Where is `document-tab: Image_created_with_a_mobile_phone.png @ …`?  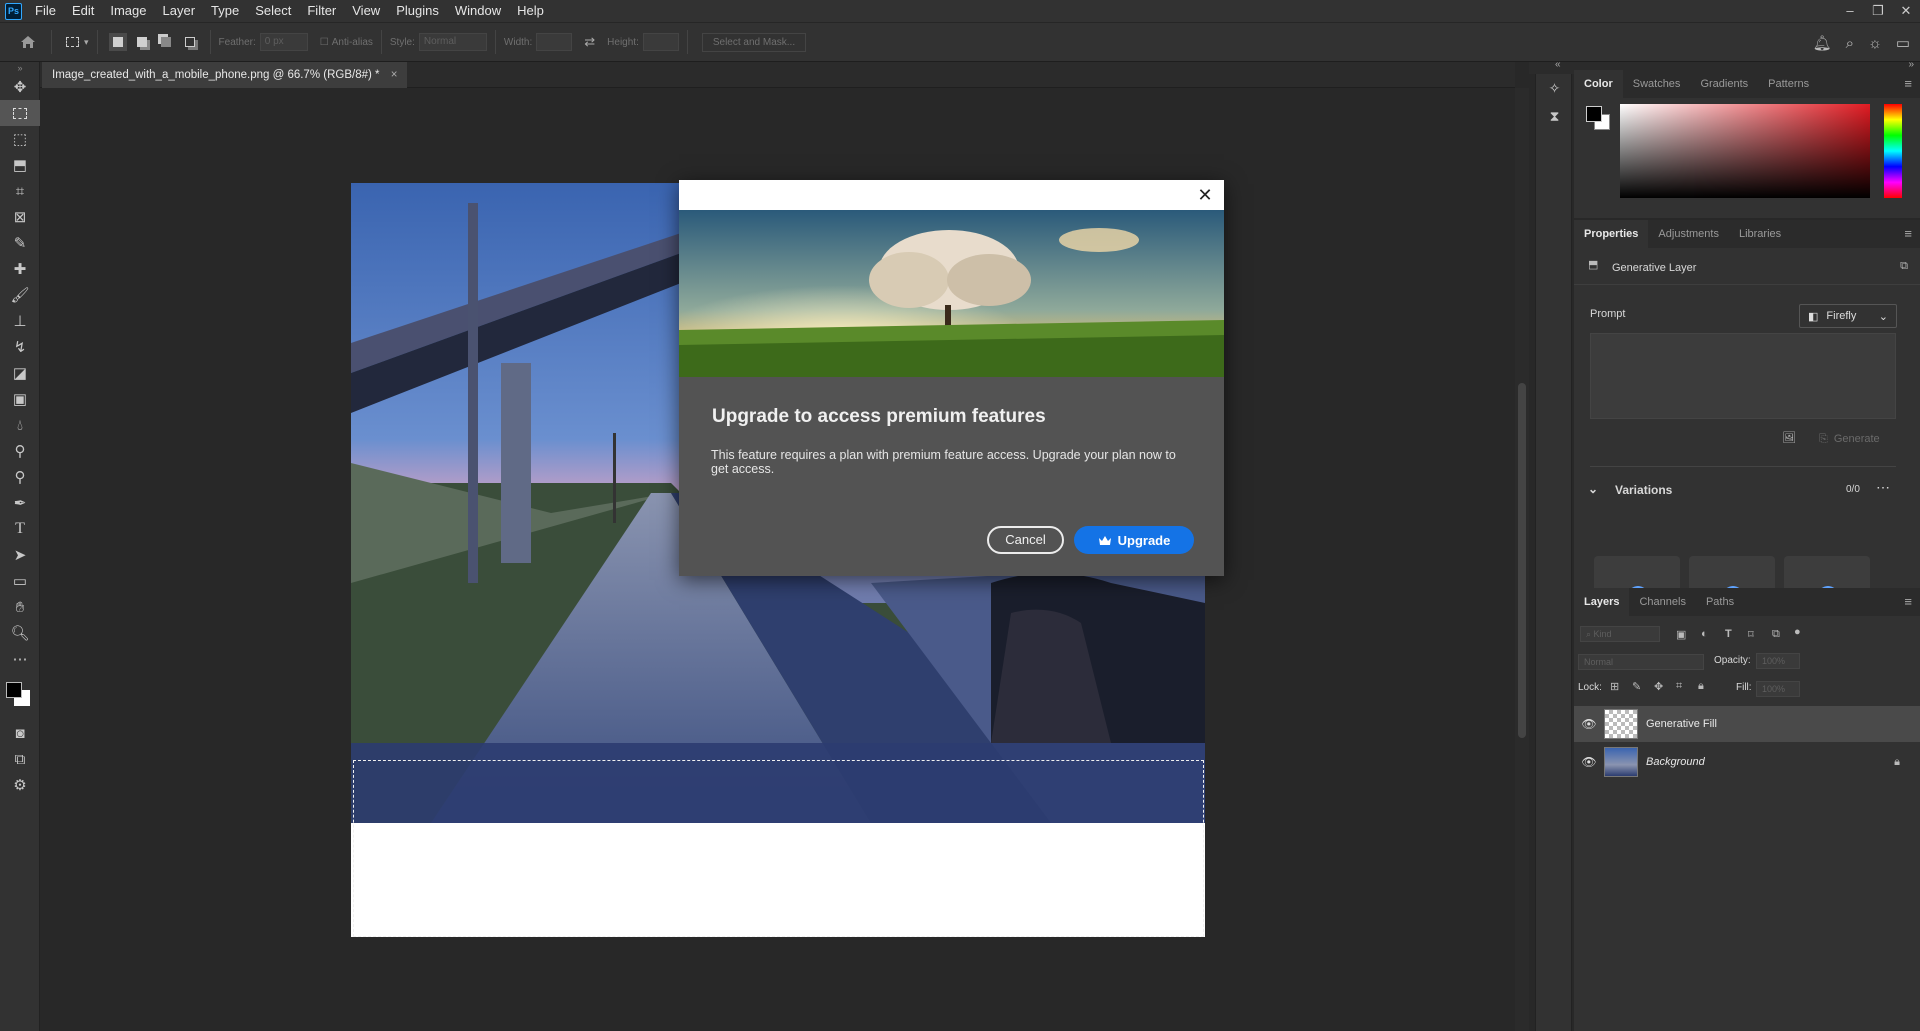
document-tab: Image_created_with_a_mobile_phone.png @ … is located at coordinates (225, 75).